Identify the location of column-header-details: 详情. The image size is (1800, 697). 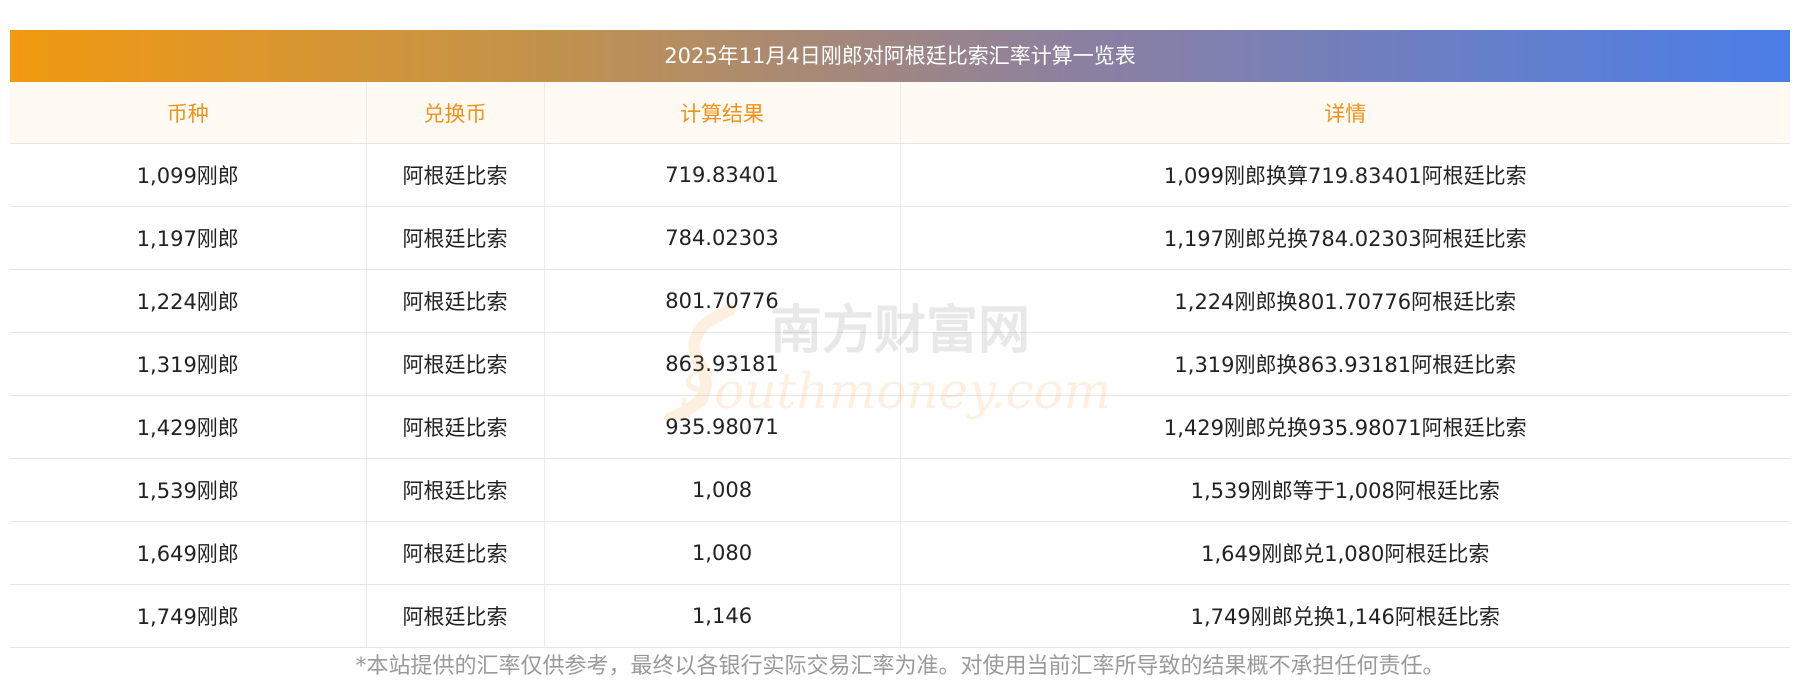
(1345, 113).